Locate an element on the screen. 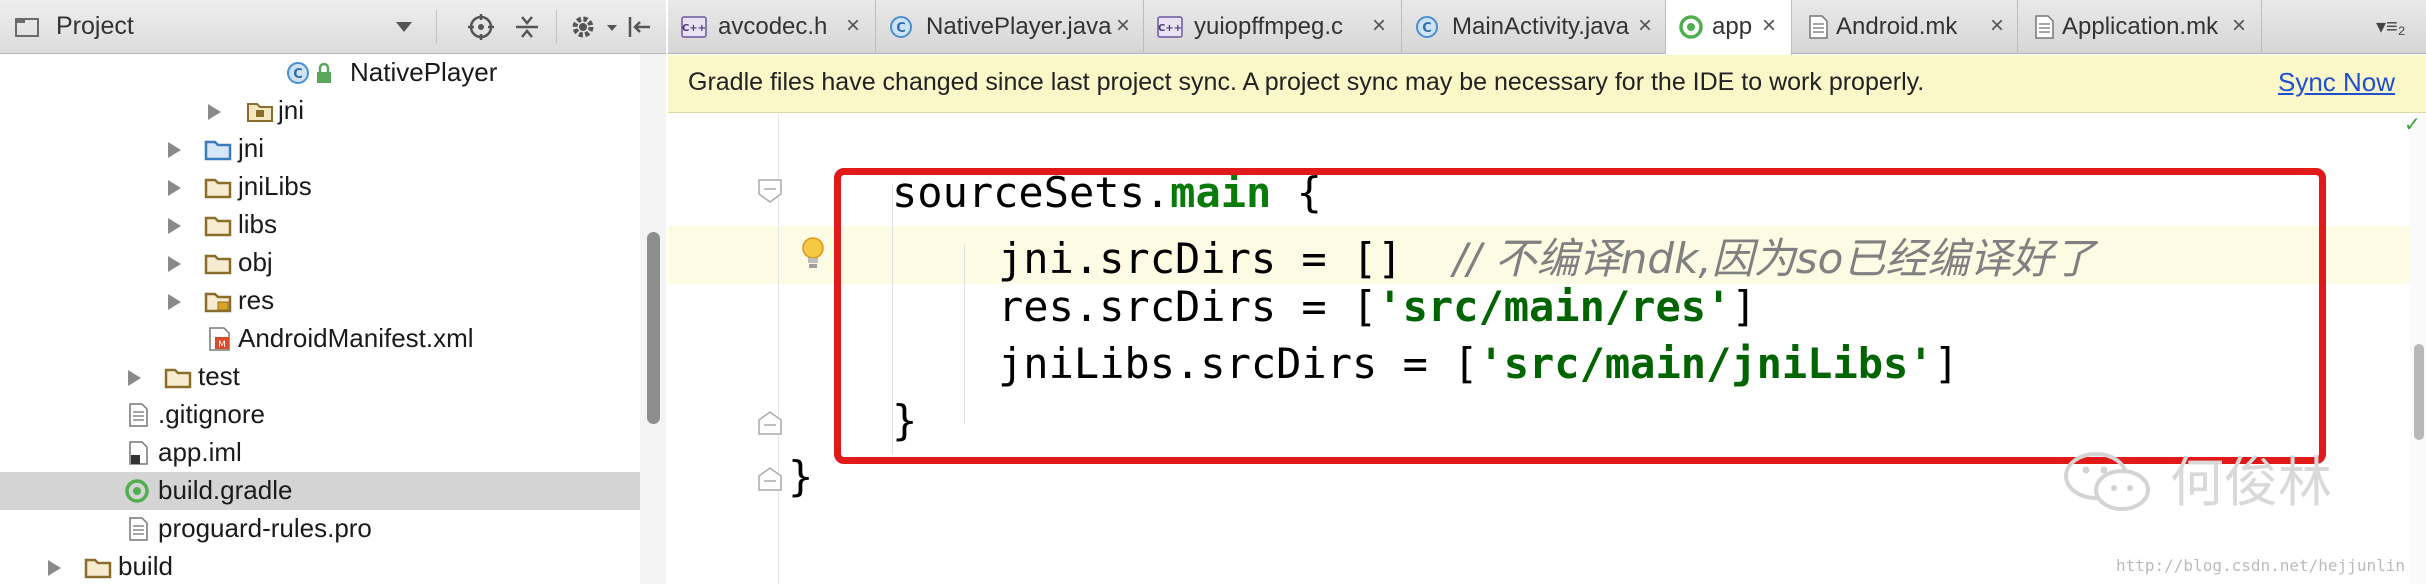 The width and height of the screenshot is (2426, 584). tree-scrollbar-thumb is located at coordinates (653, 328).